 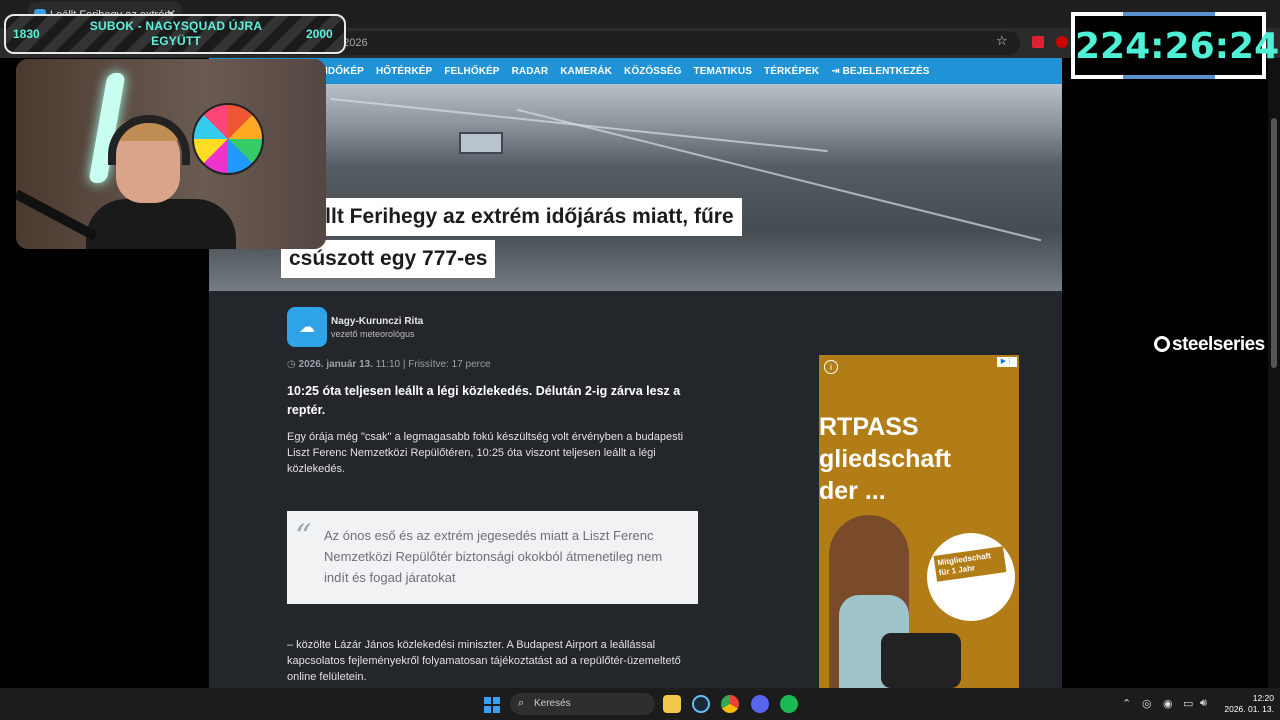 What do you see at coordinates (722, 71) in the screenshot?
I see `nav-item-tematikus: TEMATIKUS` at bounding box center [722, 71].